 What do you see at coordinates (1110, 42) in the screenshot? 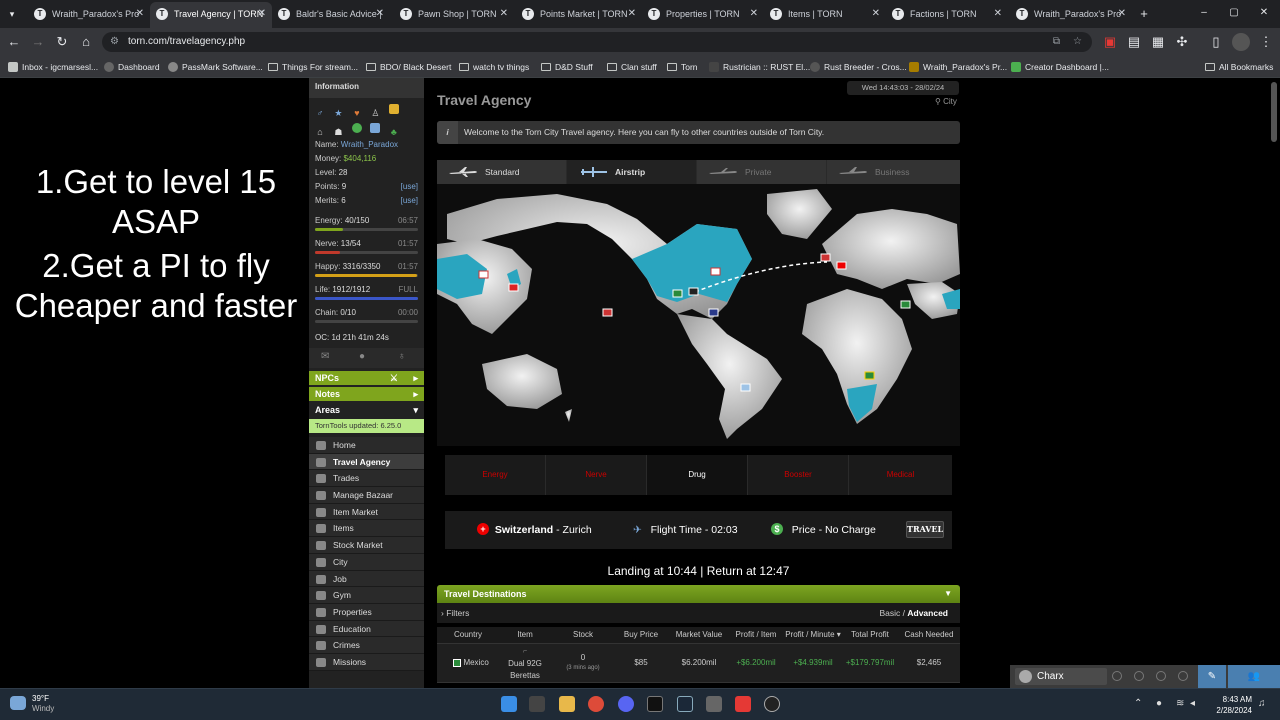
I see `extension-icon: ▣` at bounding box center [1110, 42].